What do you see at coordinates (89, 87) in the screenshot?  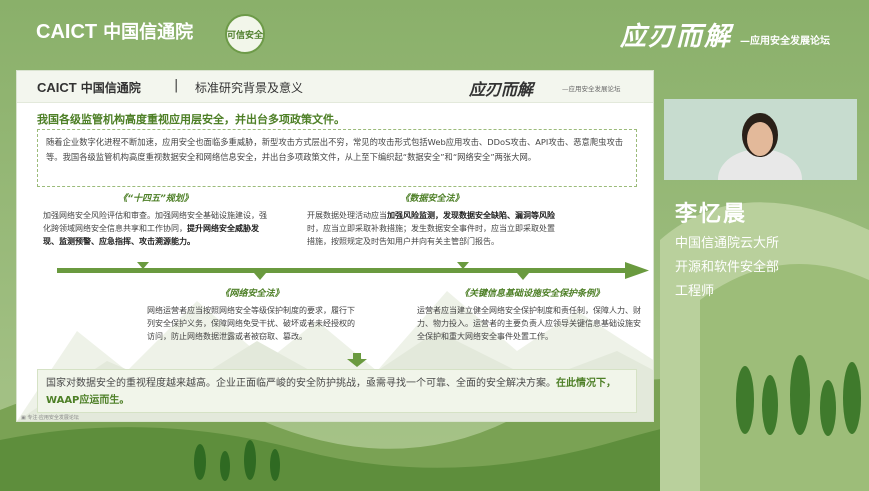 I see `slide-caict-logo: CAICT 中国信通院` at bounding box center [89, 87].